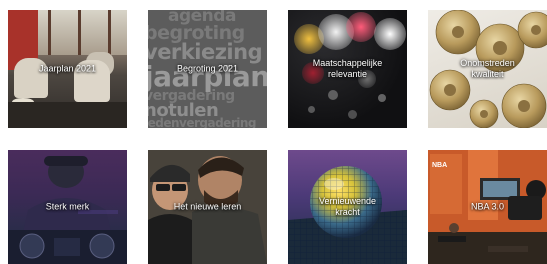 The image size is (547, 264). I want to click on tile-label: Onomstreden kwaliteit, so click(487, 68).